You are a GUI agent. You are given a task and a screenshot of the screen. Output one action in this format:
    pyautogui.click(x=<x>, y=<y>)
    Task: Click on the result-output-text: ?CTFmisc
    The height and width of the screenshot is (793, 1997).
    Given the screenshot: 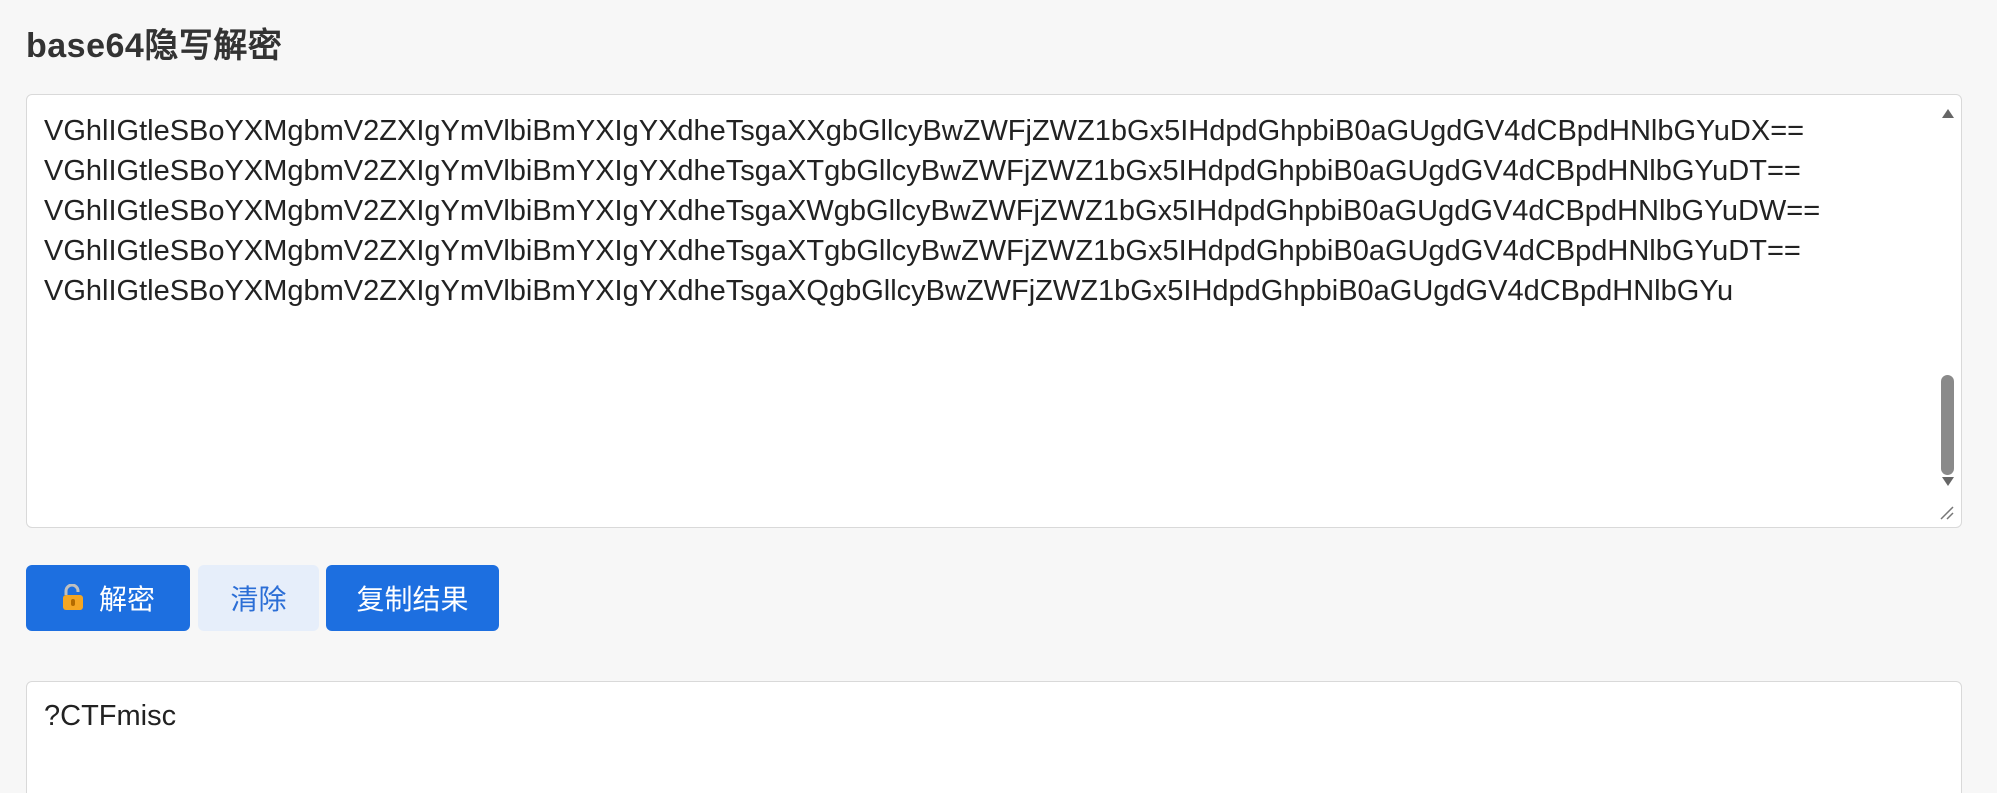 What is the action you would take?
    pyautogui.click(x=110, y=716)
    